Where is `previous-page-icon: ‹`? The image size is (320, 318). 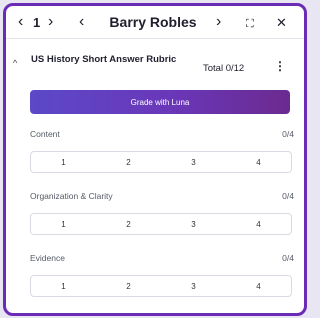 previous-page-icon: ‹ is located at coordinates (20, 22).